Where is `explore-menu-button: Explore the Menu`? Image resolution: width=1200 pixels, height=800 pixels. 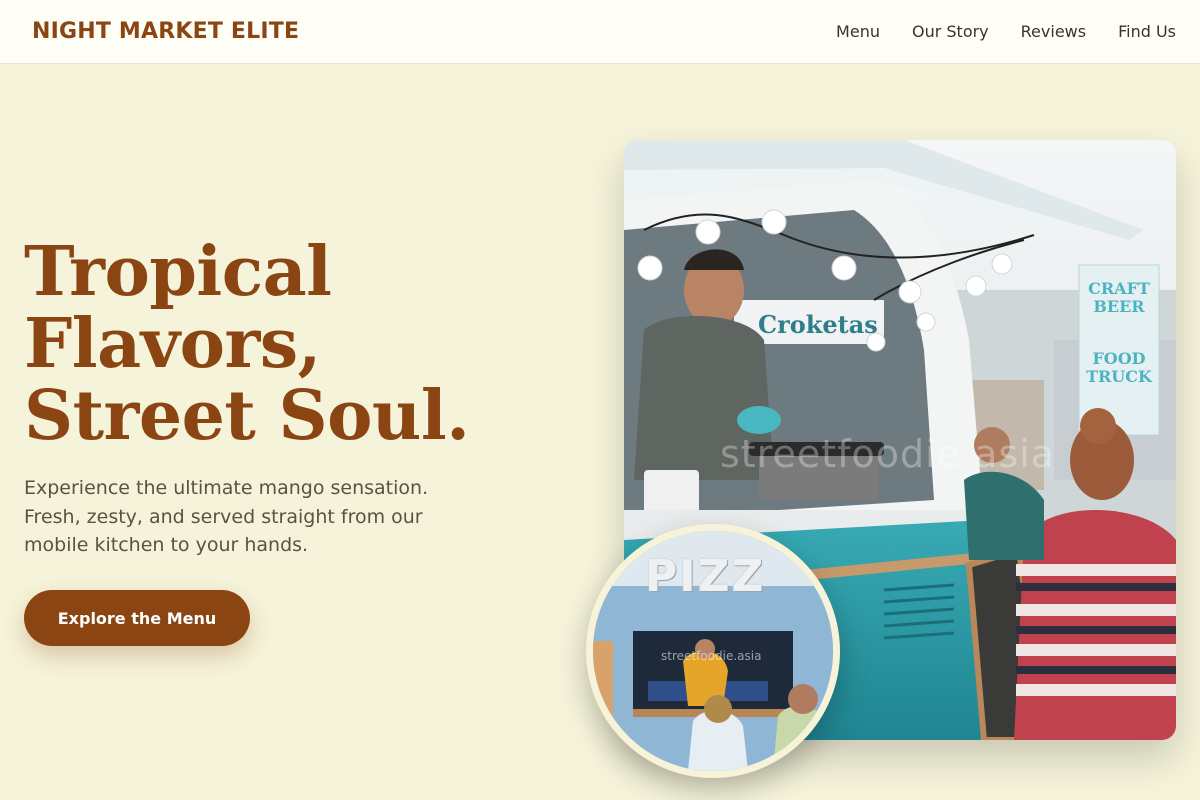
explore-menu-button: Explore the Menu is located at coordinates (137, 618).